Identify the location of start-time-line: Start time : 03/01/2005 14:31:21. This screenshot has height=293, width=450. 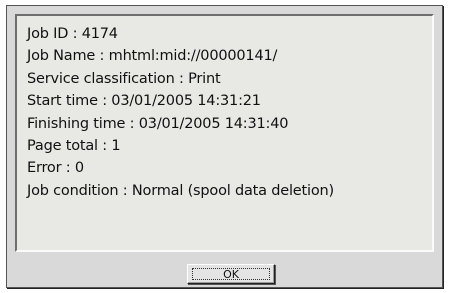
(144, 101).